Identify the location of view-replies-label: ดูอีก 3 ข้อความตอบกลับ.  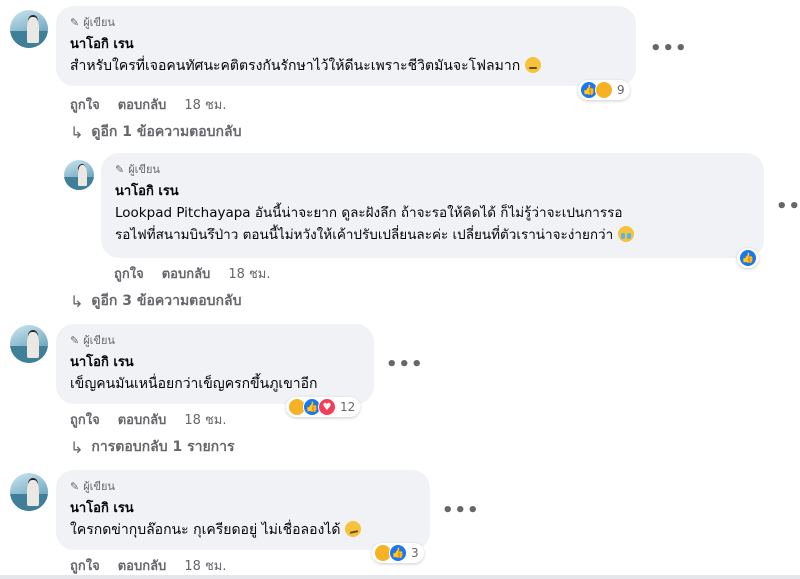
(166, 301).